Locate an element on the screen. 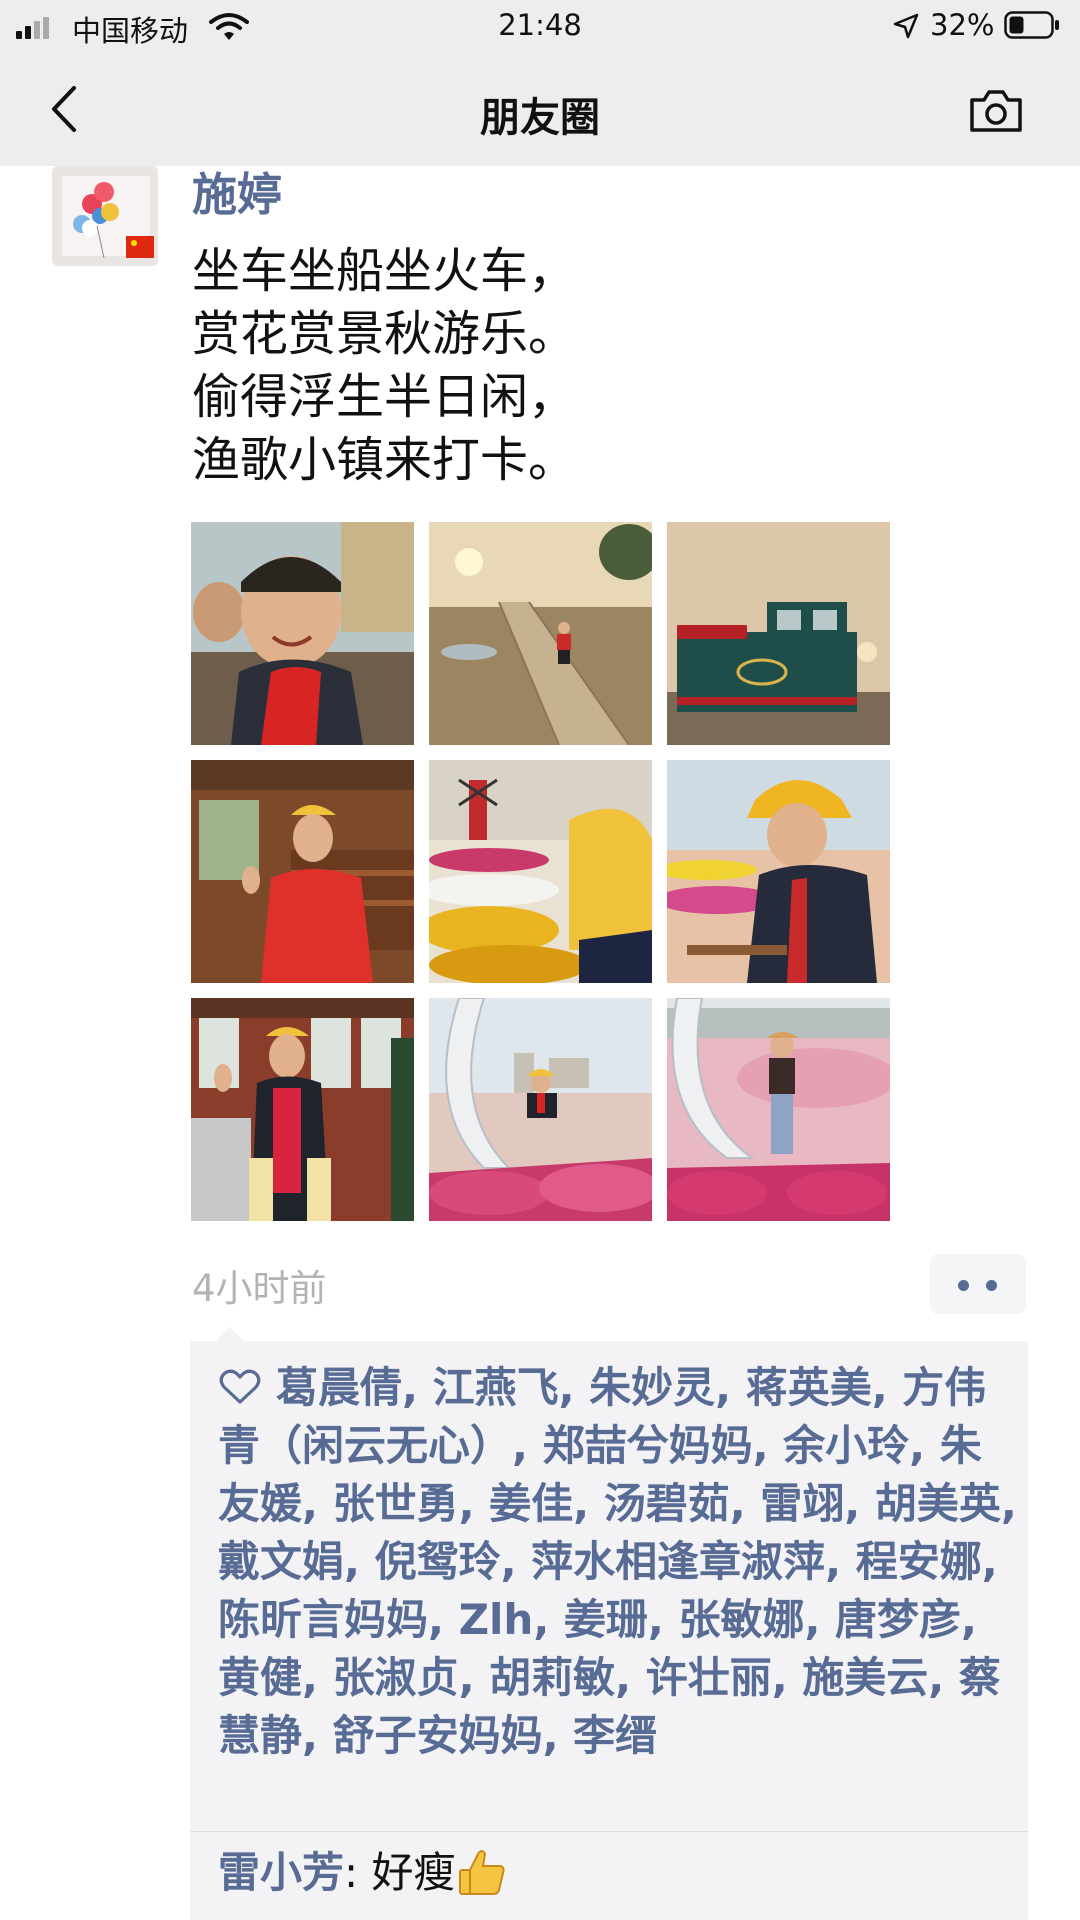 The image size is (1080, 1920). heart-icon is located at coordinates (240, 1386).